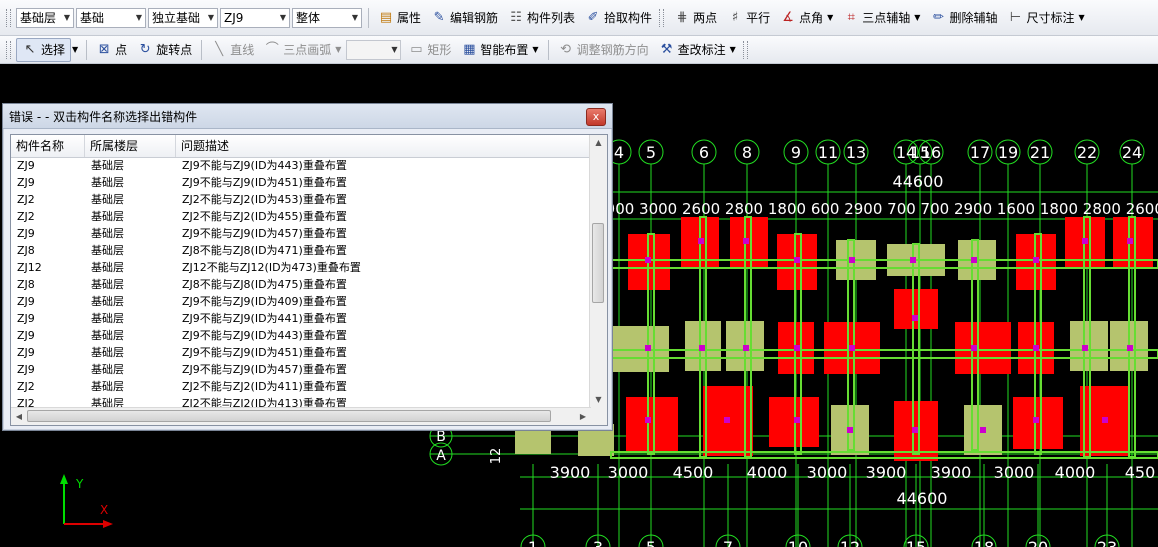 Image resolution: width=1158 pixels, height=547 pixels. I want to click on type-select: 独立基础 ▼, so click(183, 17).